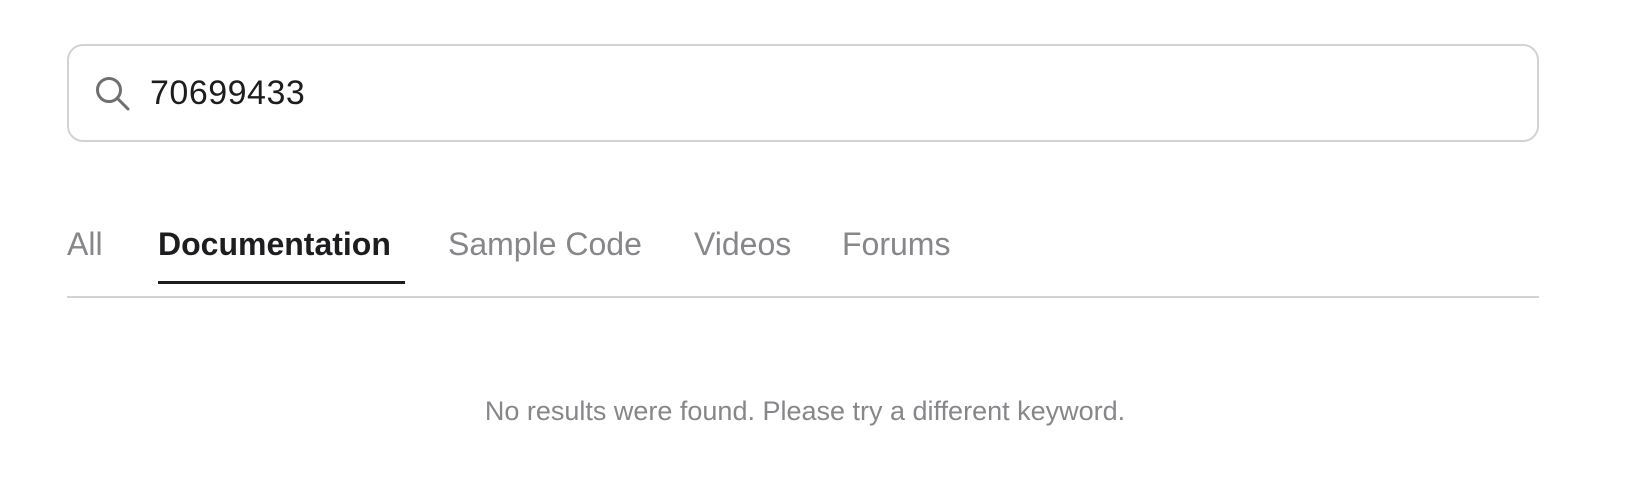  Describe the element at coordinates (896, 255) in the screenshot. I see `tab-forums: Forums` at that location.